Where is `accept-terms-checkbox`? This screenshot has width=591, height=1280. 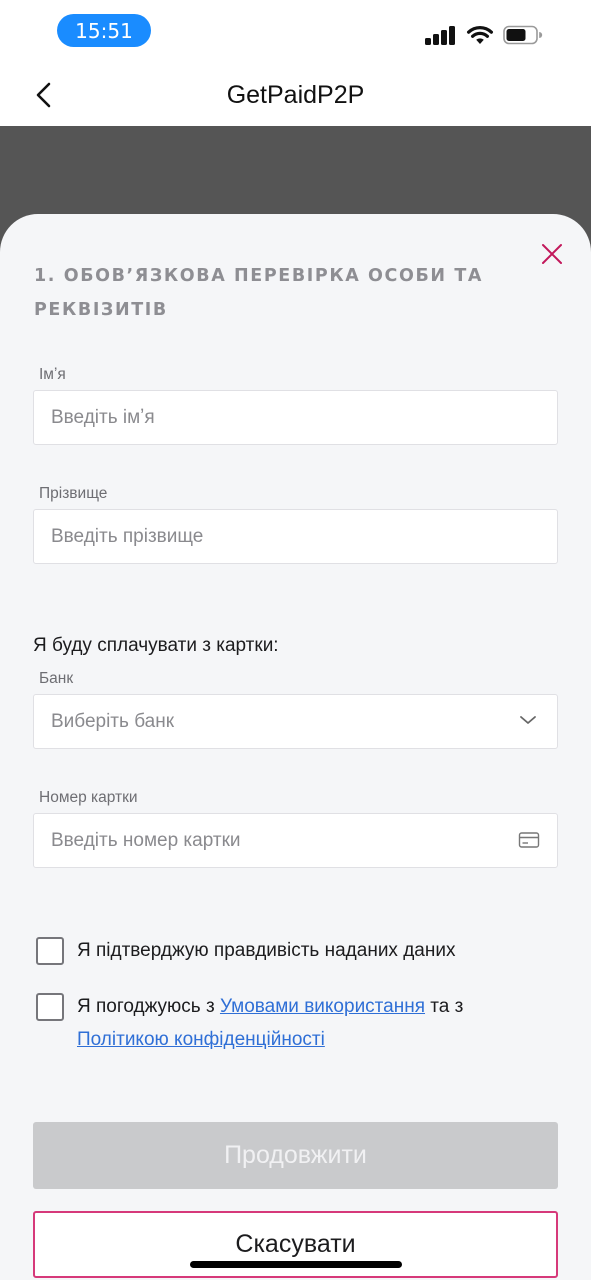
accept-terms-checkbox is located at coordinates (50, 1007).